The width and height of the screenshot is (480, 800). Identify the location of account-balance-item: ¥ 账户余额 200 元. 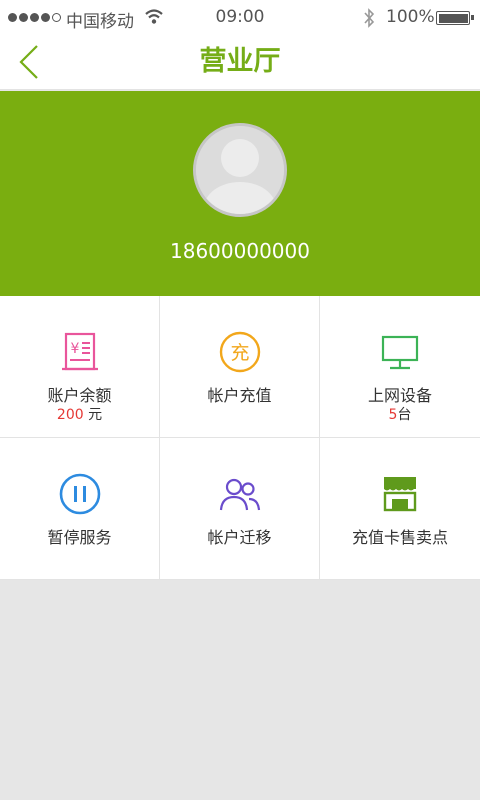
(79, 366).